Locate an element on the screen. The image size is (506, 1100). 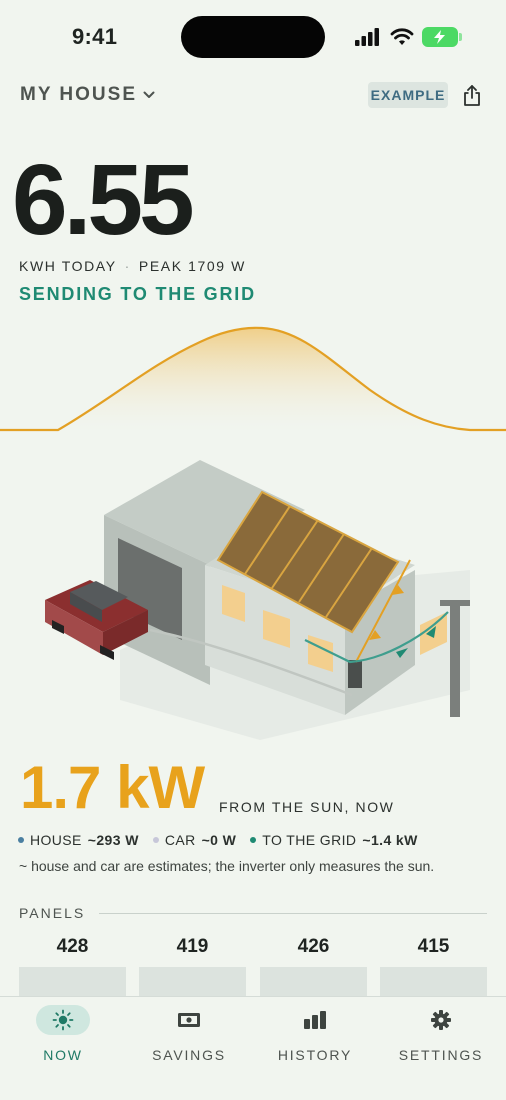
tab-history: HISTORY is located at coordinates (315, 1034).